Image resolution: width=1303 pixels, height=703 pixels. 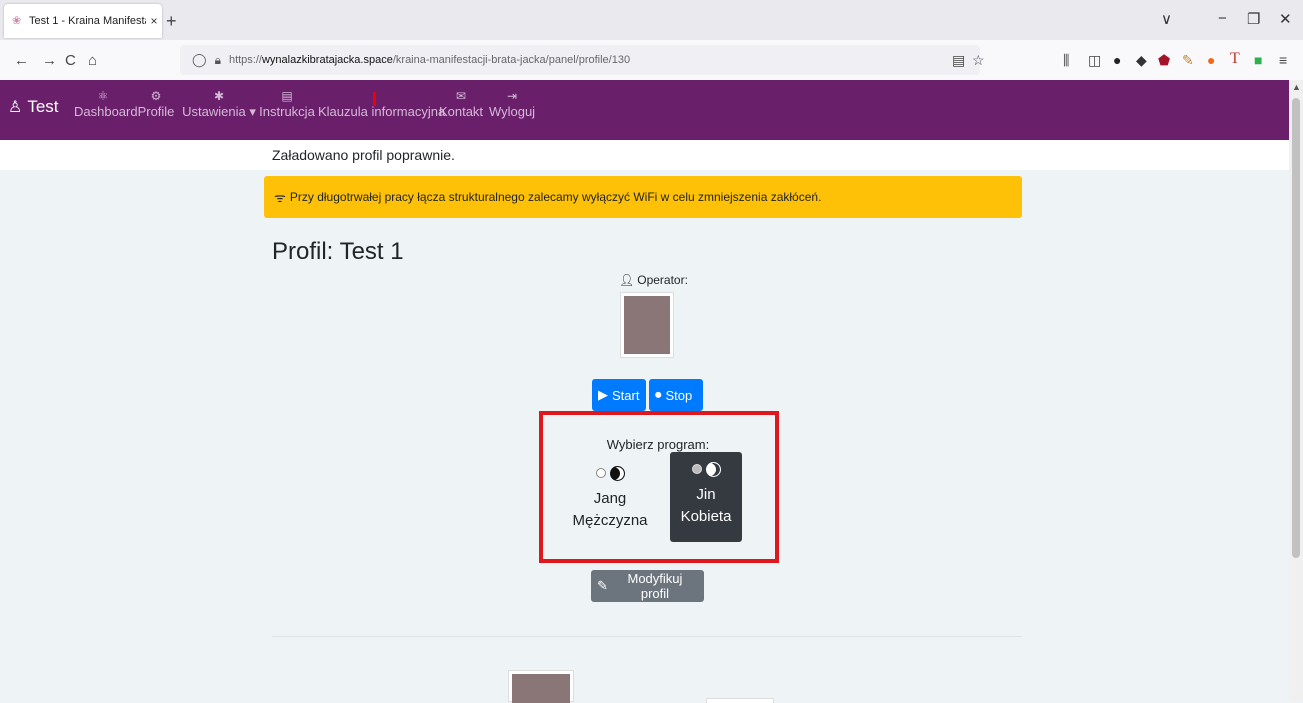 What do you see at coordinates (647, 586) in the screenshot?
I see `modify-profile-button: ✎ Modyfikuj profil` at bounding box center [647, 586].